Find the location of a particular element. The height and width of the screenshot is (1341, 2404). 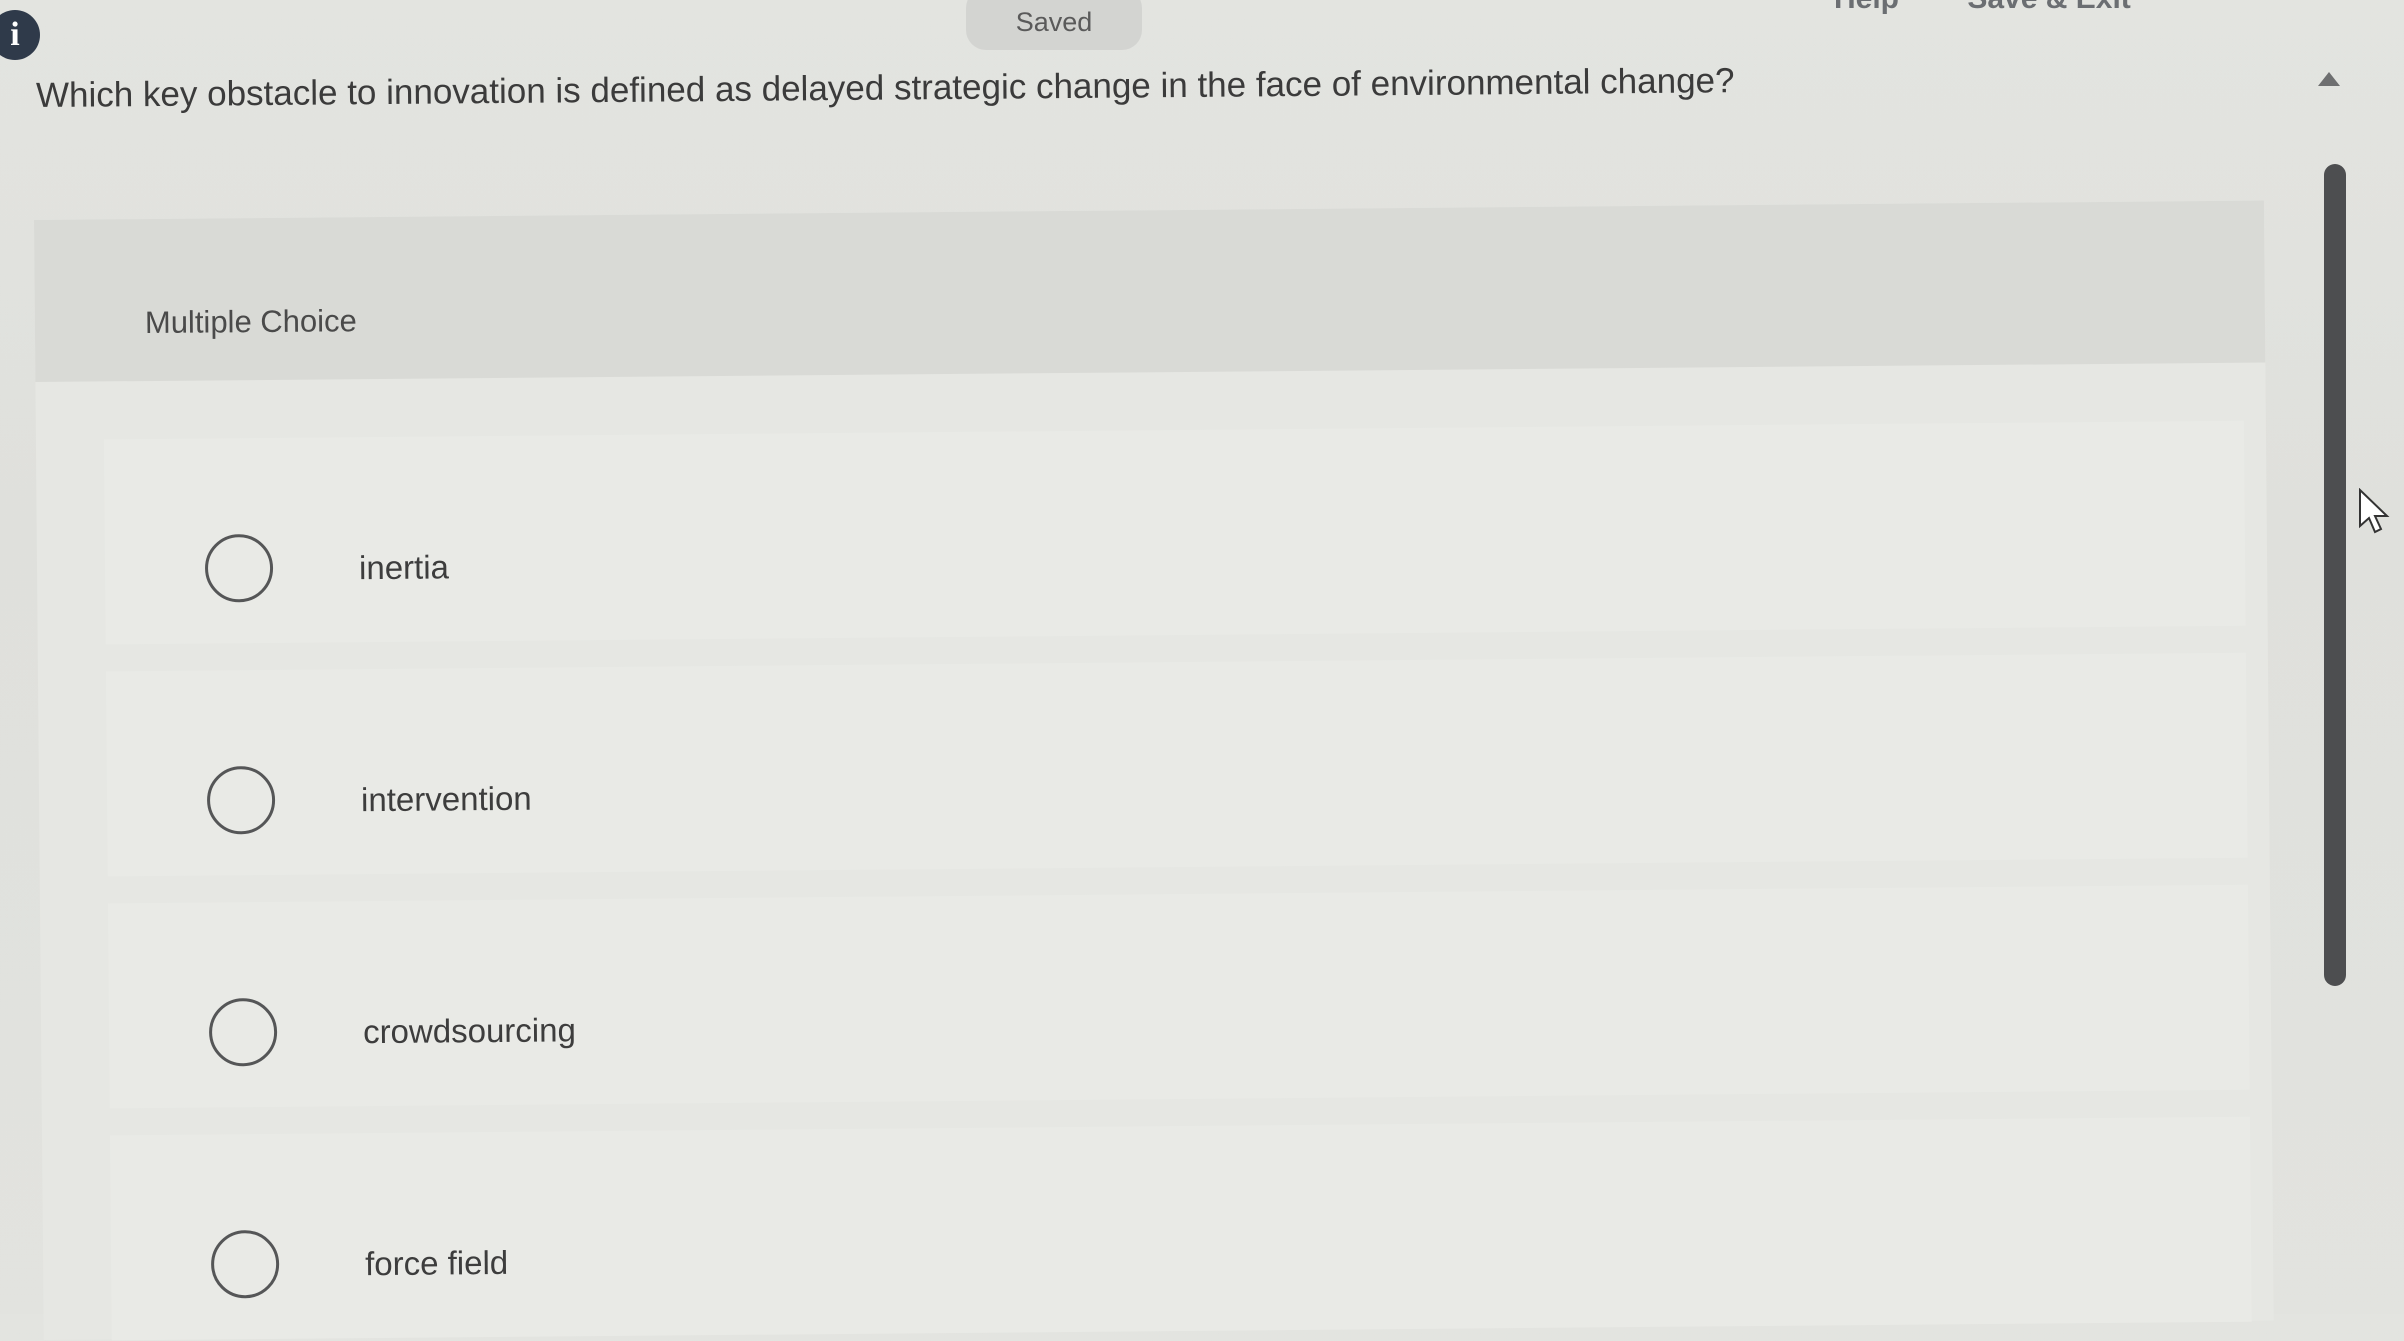

question-type-label: Multiple Choice is located at coordinates (250, 322).